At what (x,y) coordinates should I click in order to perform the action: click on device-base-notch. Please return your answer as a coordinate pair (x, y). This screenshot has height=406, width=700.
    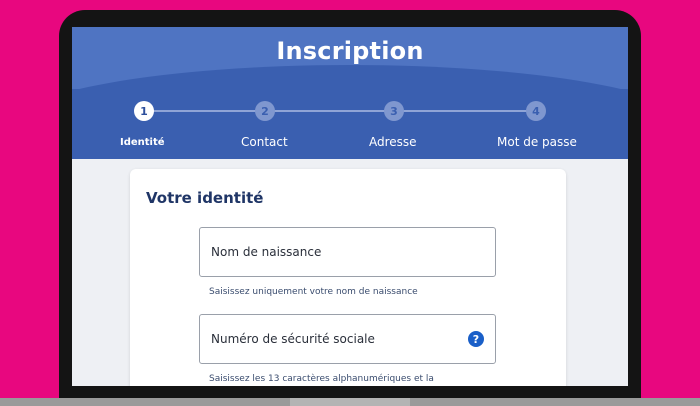
    Looking at the image, I should click on (350, 402).